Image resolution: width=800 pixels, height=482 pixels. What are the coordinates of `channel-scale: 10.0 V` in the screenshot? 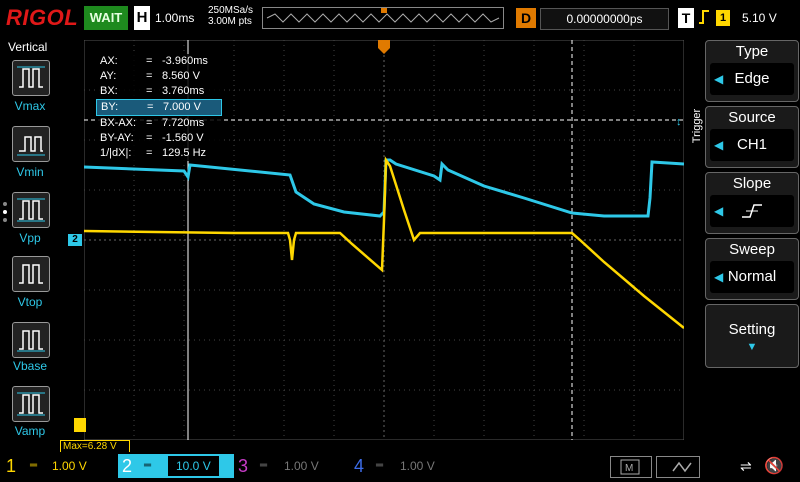 It's located at (193, 466).